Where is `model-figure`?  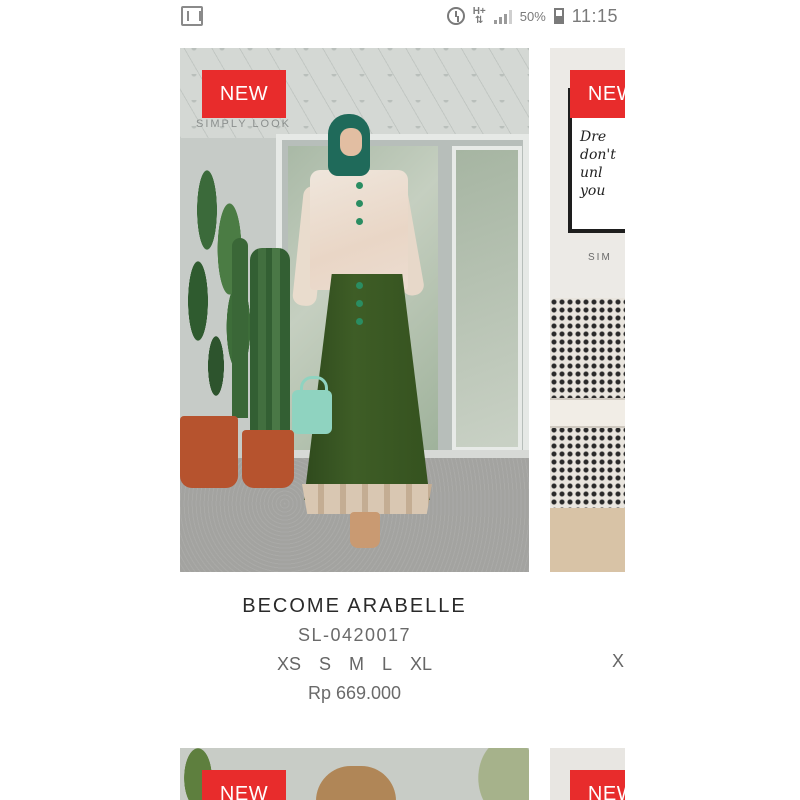 model-figure is located at coordinates (361, 331).